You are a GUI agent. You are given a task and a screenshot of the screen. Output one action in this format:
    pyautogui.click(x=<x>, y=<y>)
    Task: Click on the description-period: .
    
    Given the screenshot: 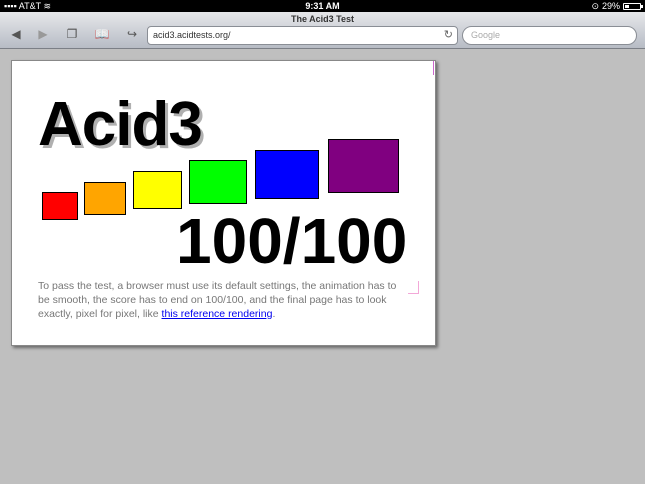 What is the action you would take?
    pyautogui.click(x=274, y=314)
    